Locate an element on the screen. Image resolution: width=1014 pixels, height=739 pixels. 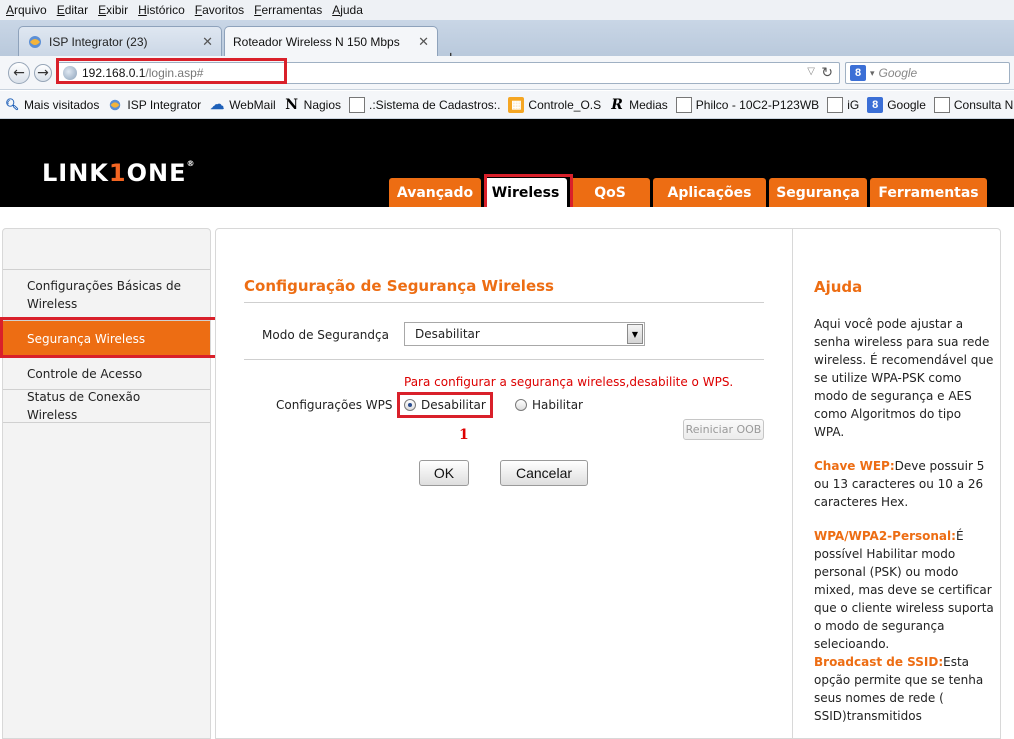
menu-ferramentas: Ferramentas is located at coordinates (288, 10).